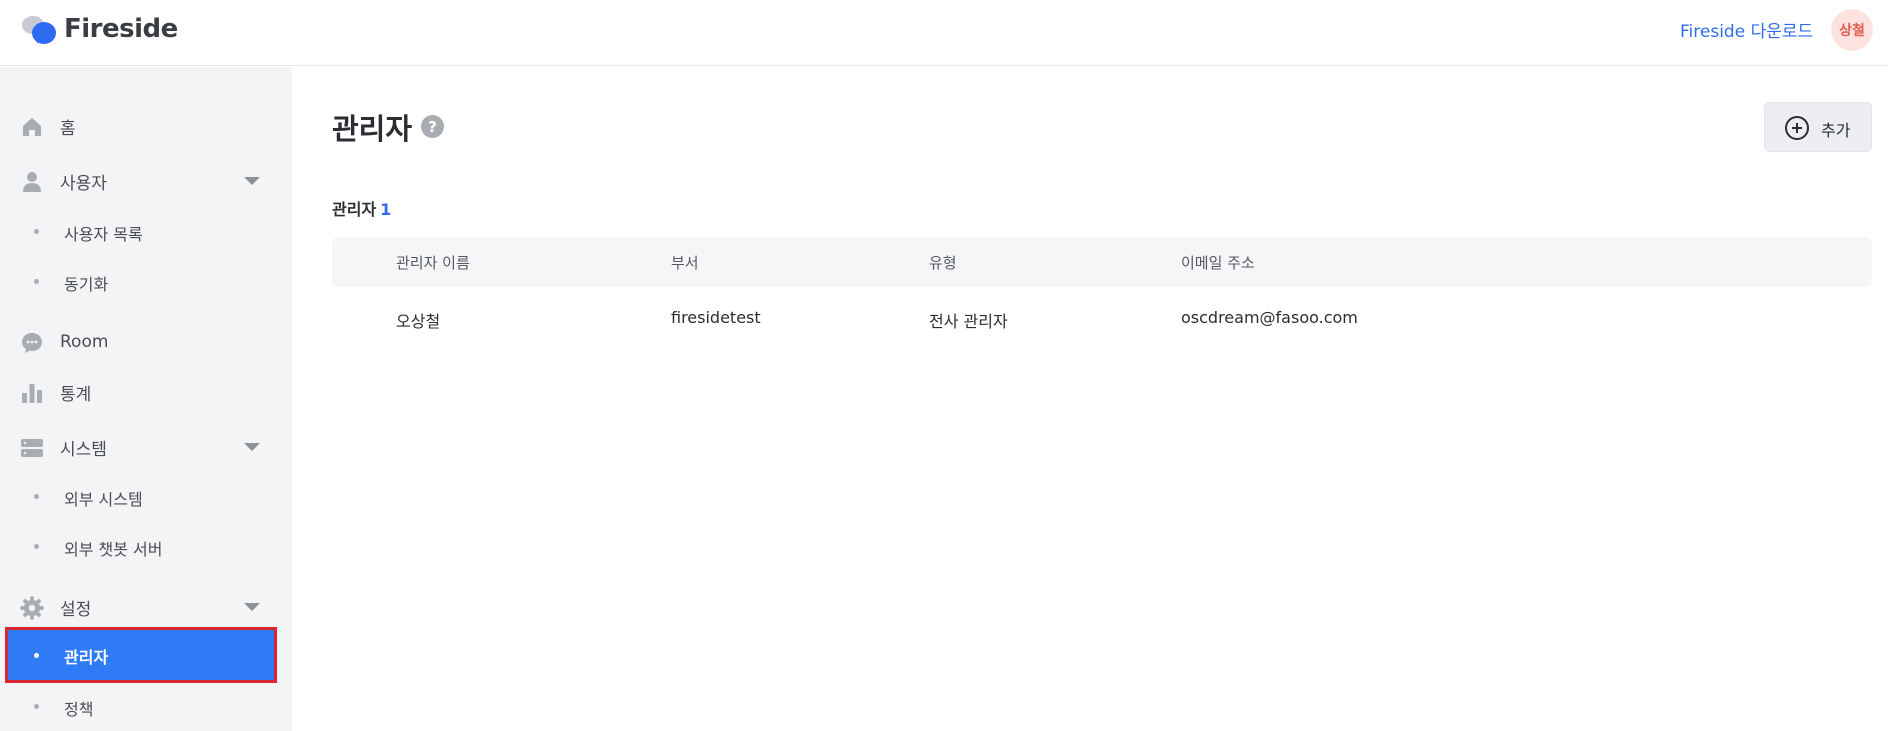 Image resolution: width=1888 pixels, height=731 pixels. I want to click on sidebar-item-home: 홈, so click(146, 126).